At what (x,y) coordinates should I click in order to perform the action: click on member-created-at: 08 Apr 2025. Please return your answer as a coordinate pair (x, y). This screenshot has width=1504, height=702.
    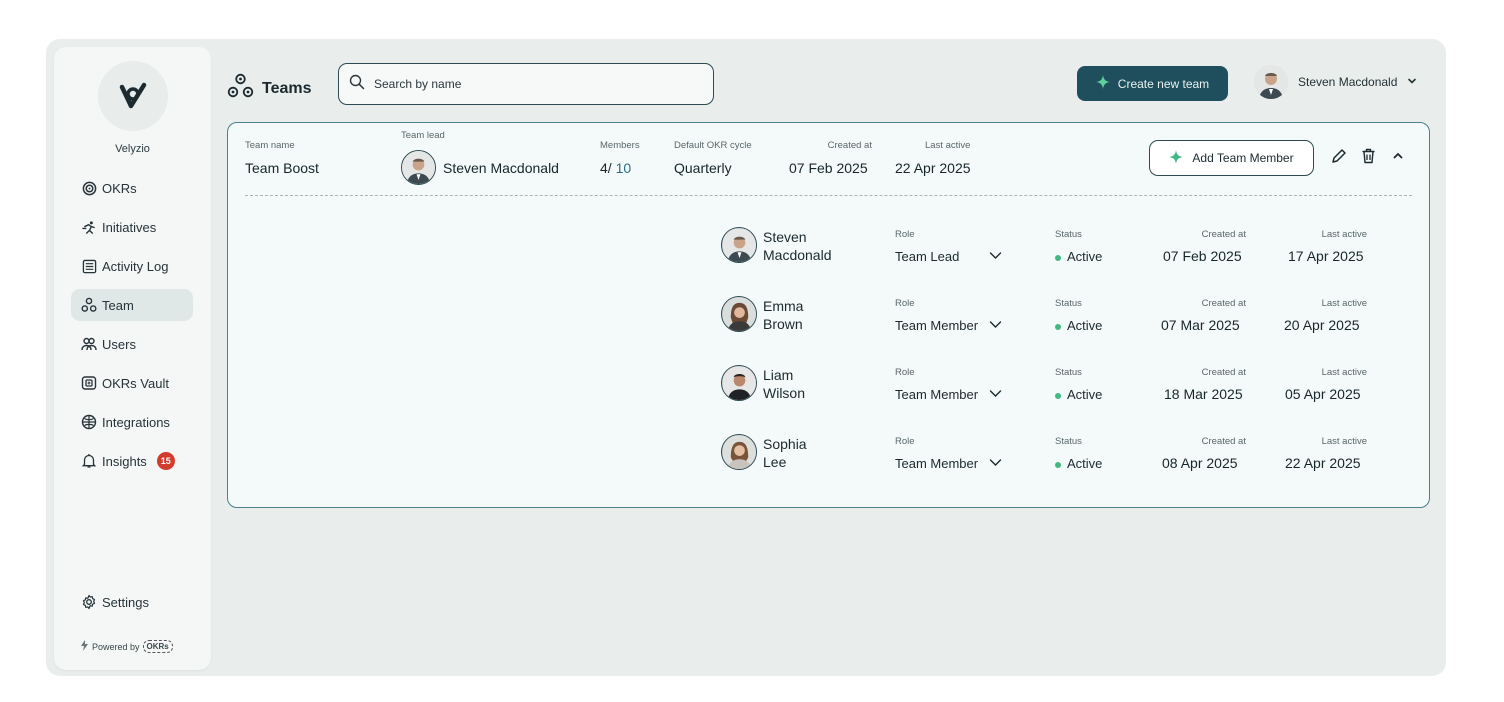
    Looking at the image, I should click on (1200, 463).